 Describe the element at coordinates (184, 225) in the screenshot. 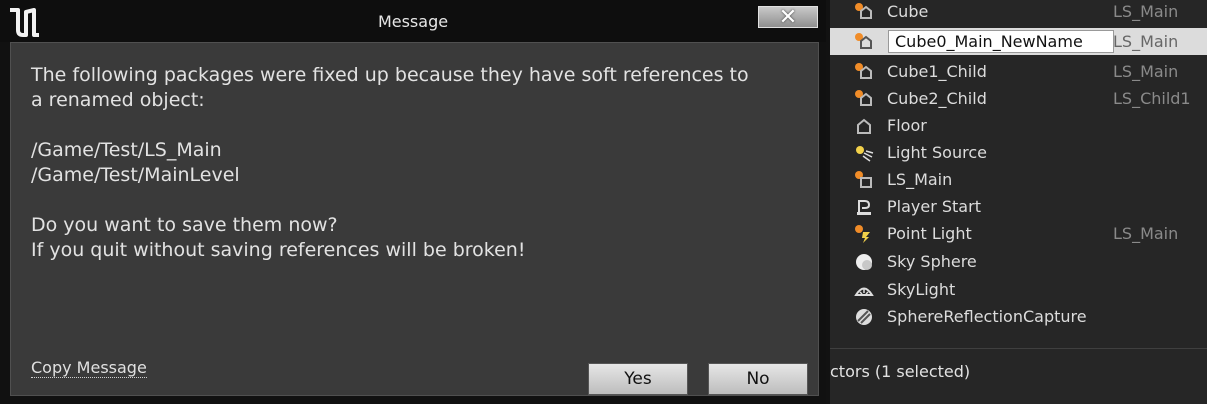

I see `question-line: Do you want to save them now?` at that location.